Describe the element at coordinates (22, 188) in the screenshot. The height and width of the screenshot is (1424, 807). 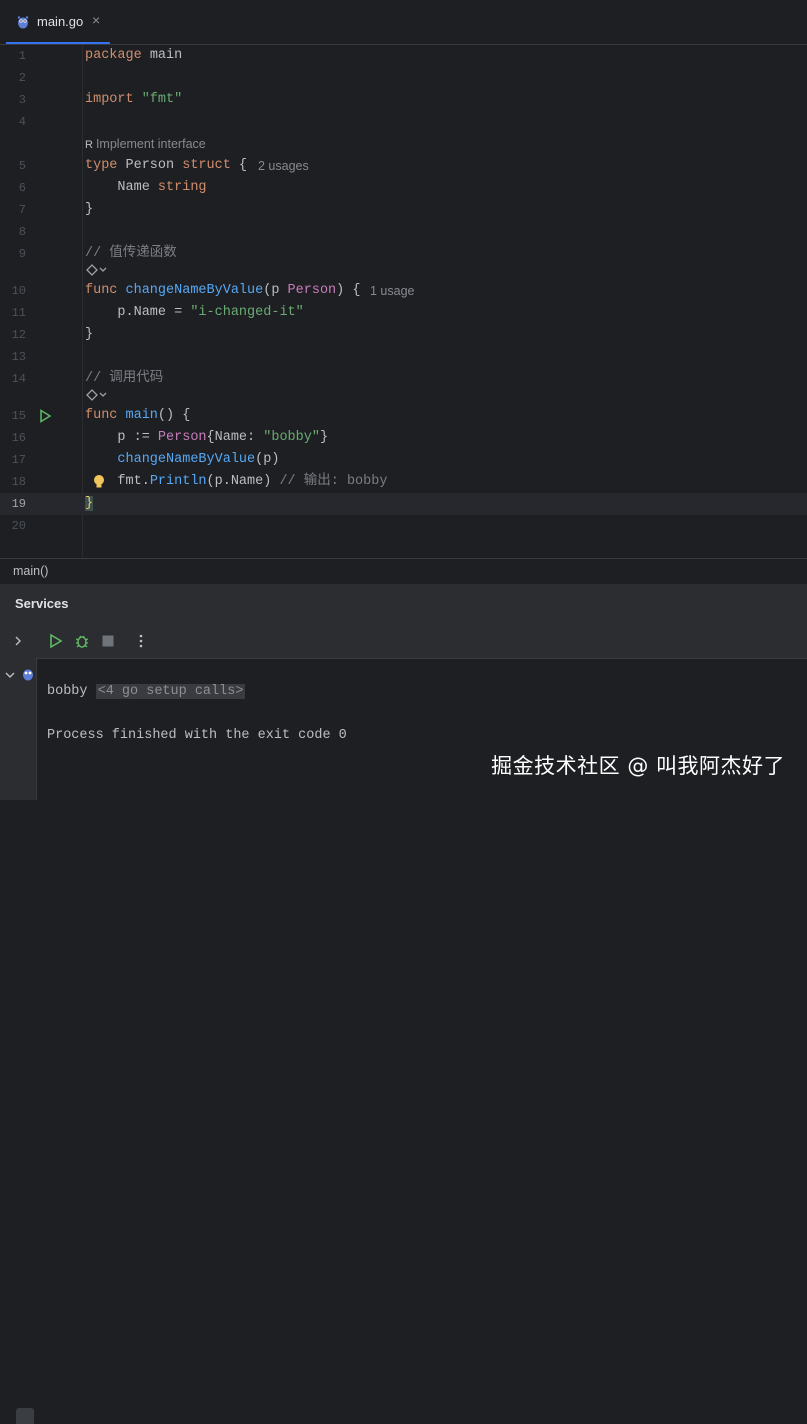
I see `line-number: 6` at that location.